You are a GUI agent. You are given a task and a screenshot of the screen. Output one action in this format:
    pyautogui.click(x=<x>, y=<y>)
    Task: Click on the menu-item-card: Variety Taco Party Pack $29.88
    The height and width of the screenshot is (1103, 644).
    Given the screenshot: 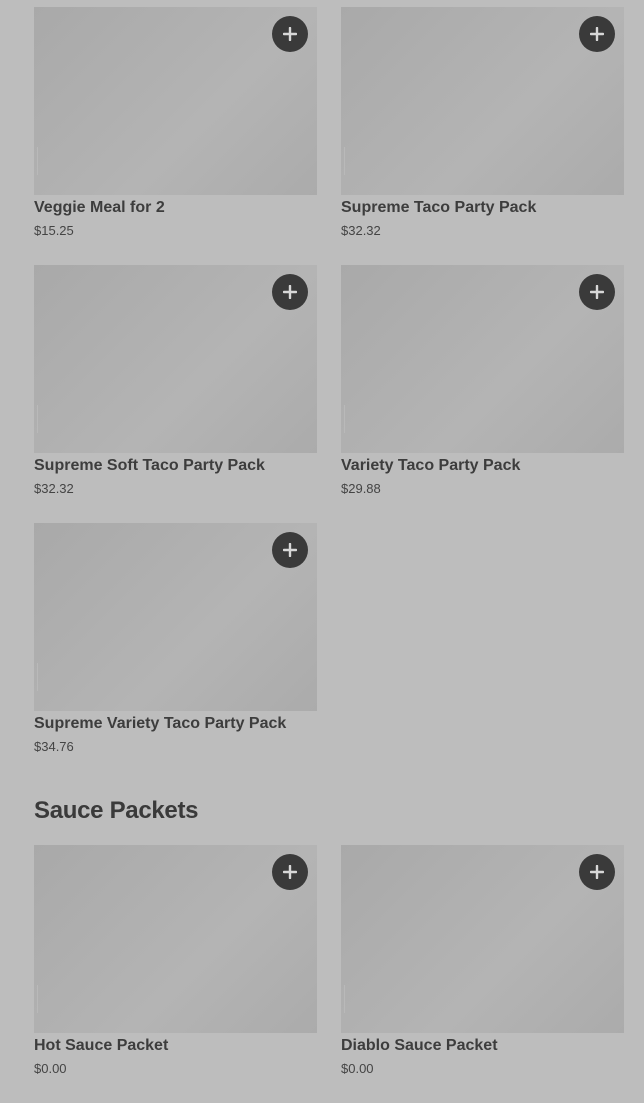 What is the action you would take?
    pyautogui.click(x=482, y=394)
    